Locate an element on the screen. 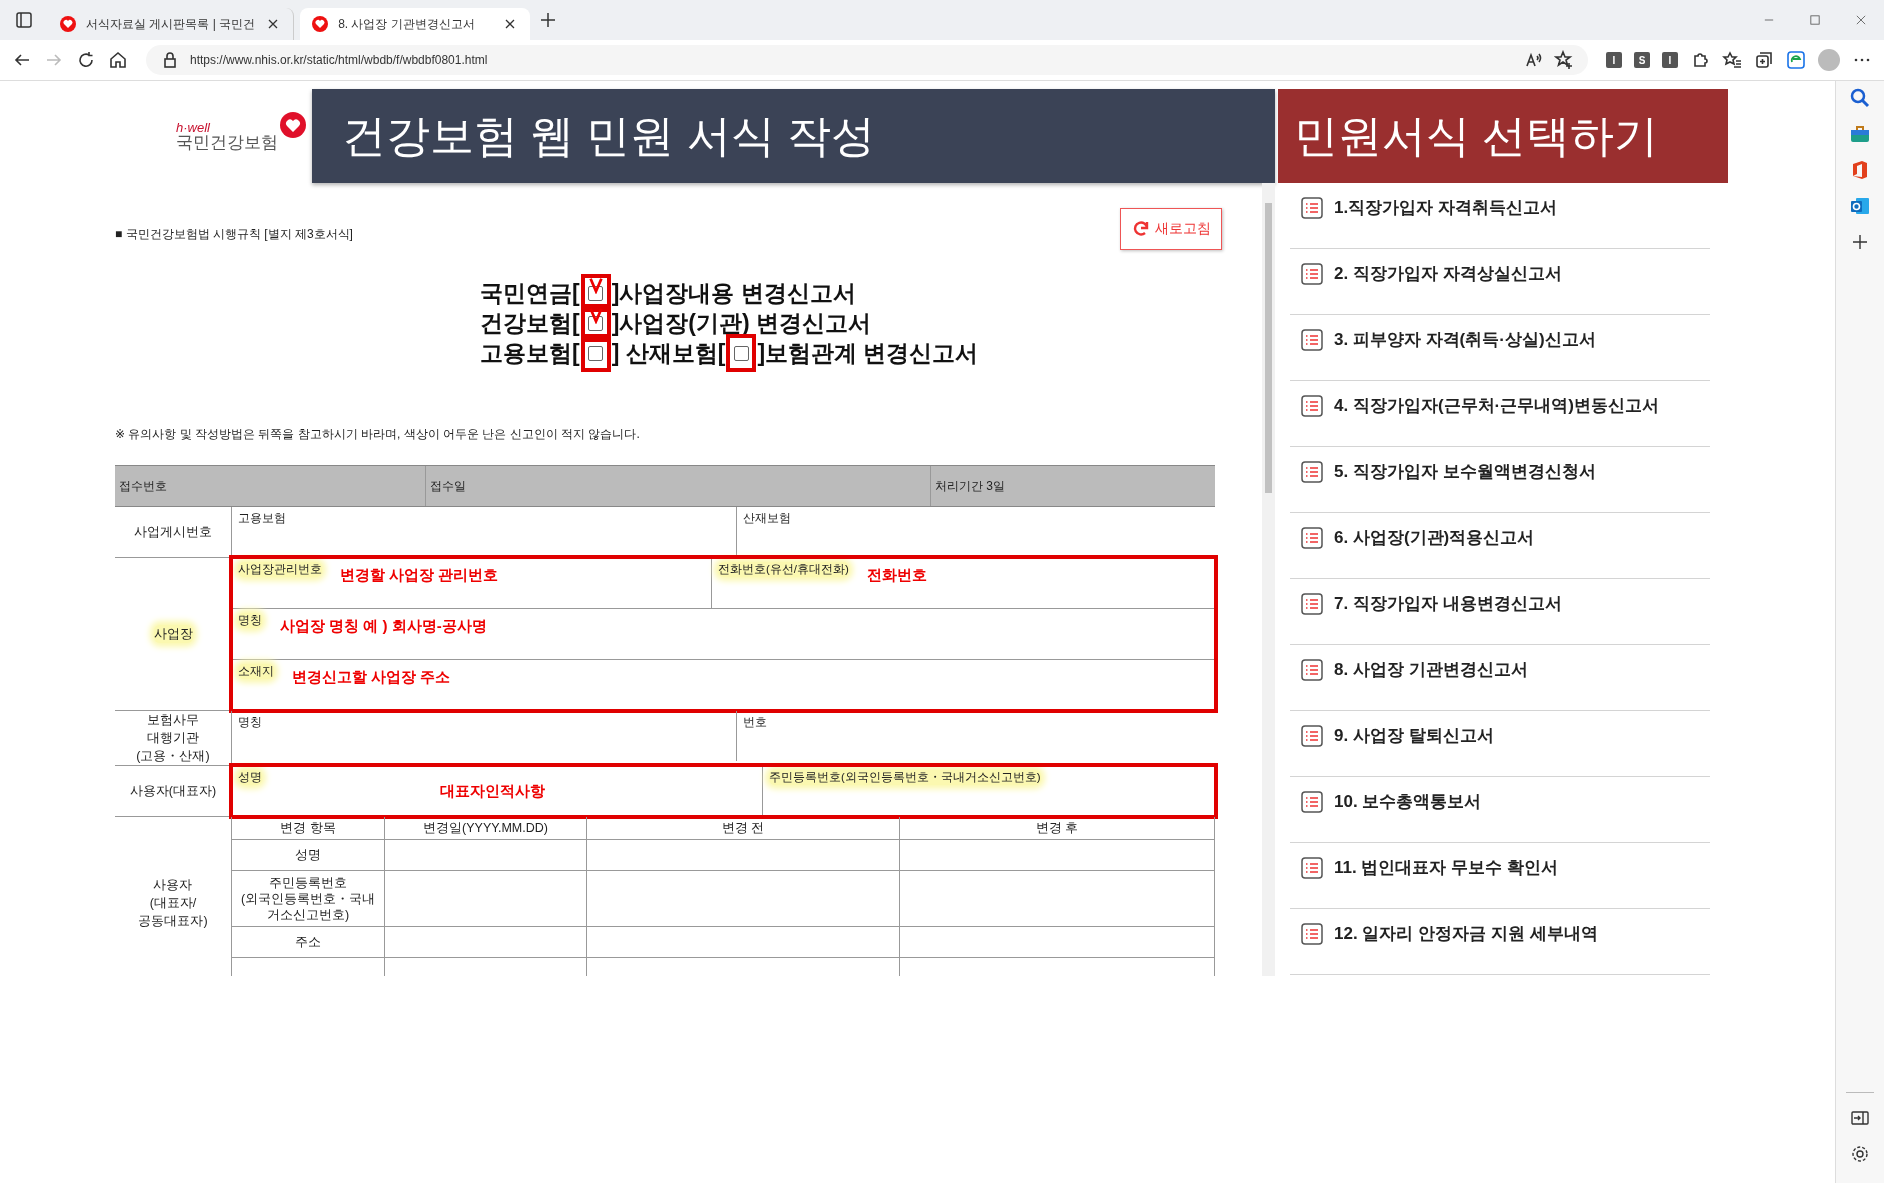 Image resolution: width=1884 pixels, height=1183 pixels. field-label: 산재보험 is located at coordinates (767, 518).